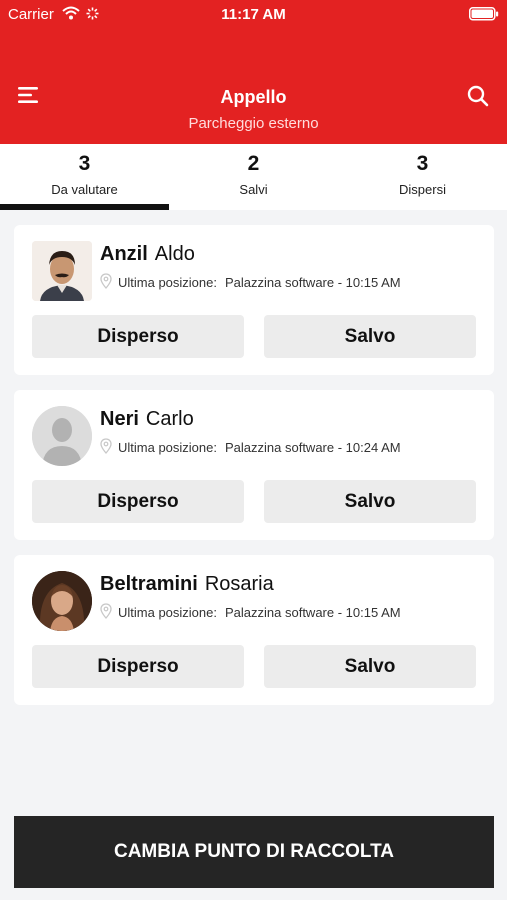 This screenshot has width=507, height=900. What do you see at coordinates (149, 584) in the screenshot?
I see `person-last-name: Beltramini` at bounding box center [149, 584].